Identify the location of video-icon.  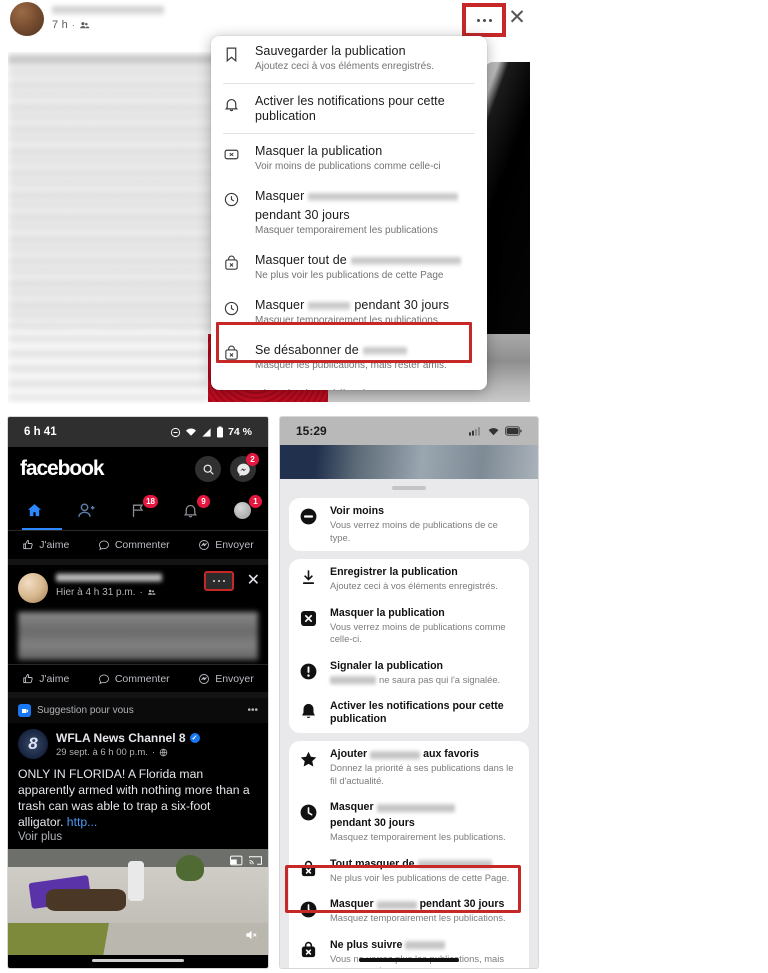
(24, 710).